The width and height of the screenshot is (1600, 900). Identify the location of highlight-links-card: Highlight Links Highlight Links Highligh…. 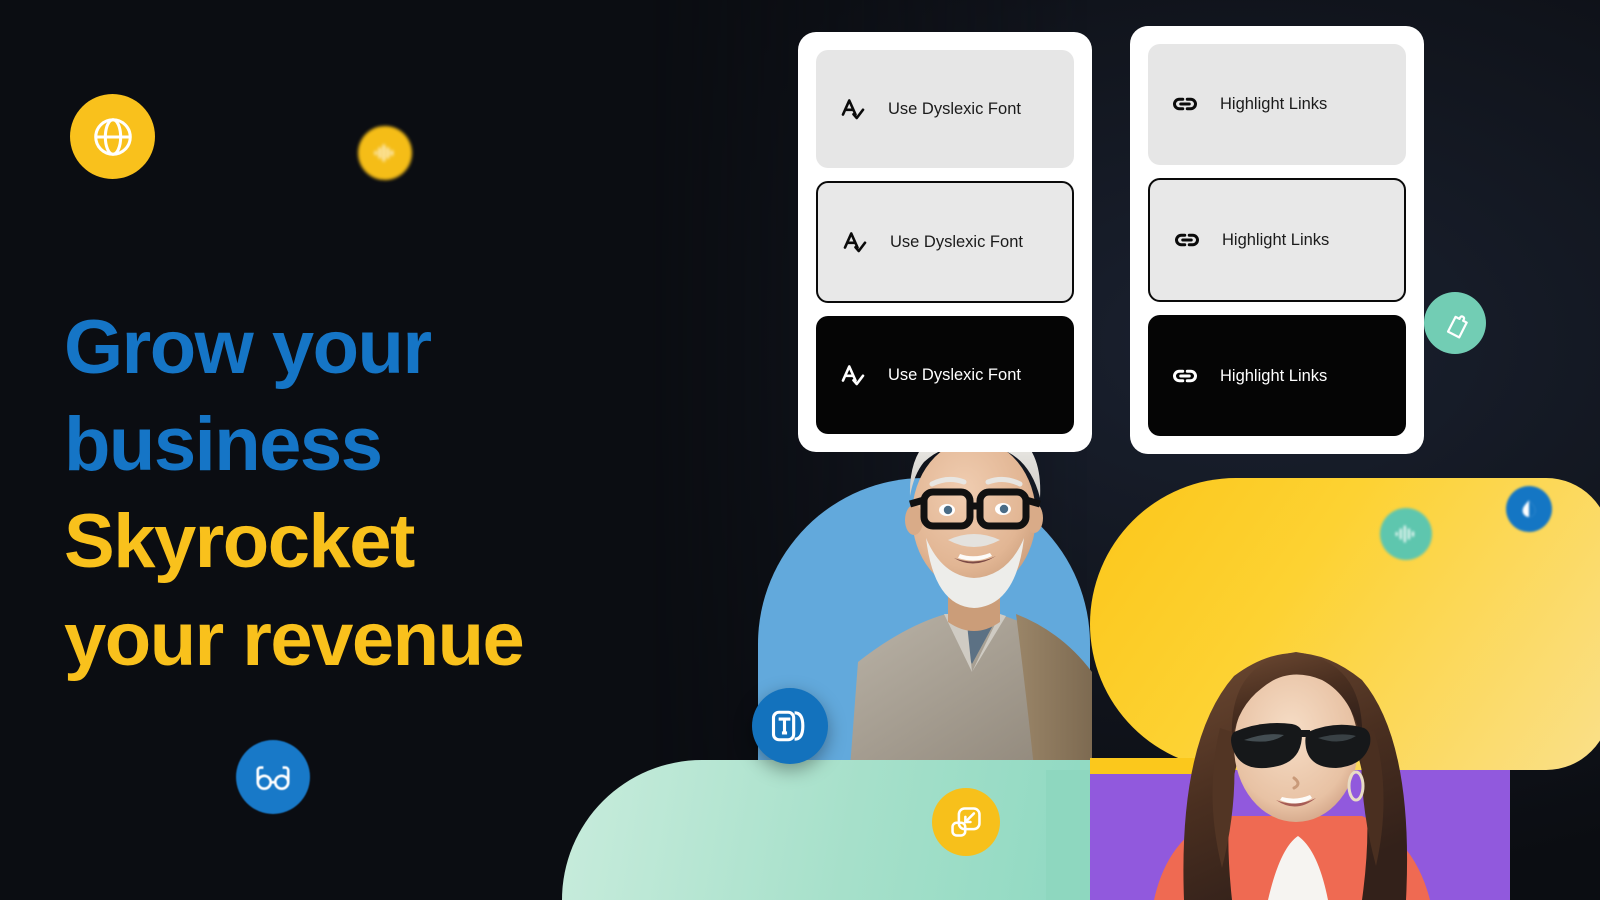
(1277, 240).